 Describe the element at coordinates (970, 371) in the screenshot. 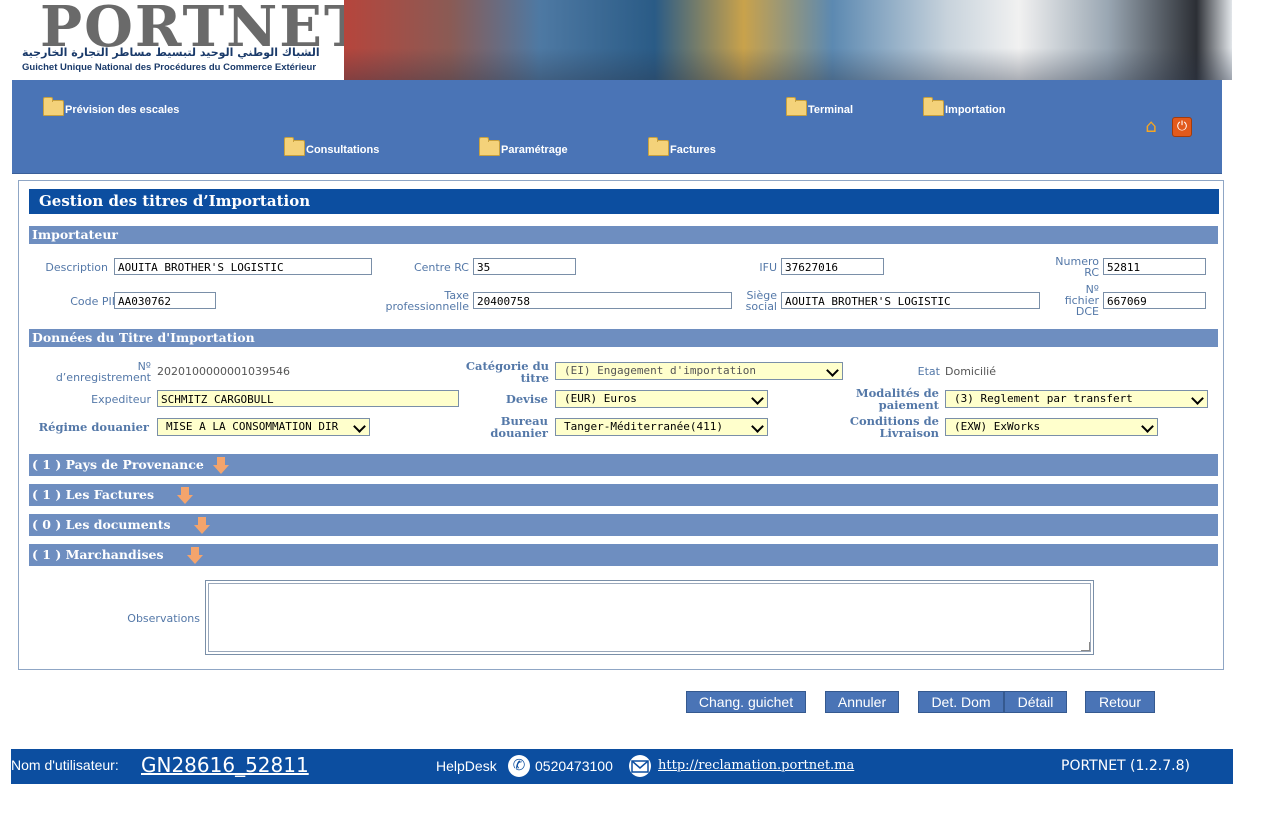

I see `etat-value: Domicilié` at that location.